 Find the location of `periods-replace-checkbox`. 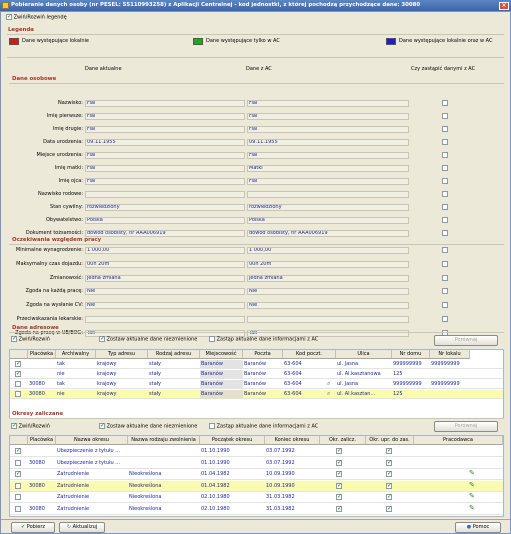

periods-replace-checkbox is located at coordinates (212, 426).